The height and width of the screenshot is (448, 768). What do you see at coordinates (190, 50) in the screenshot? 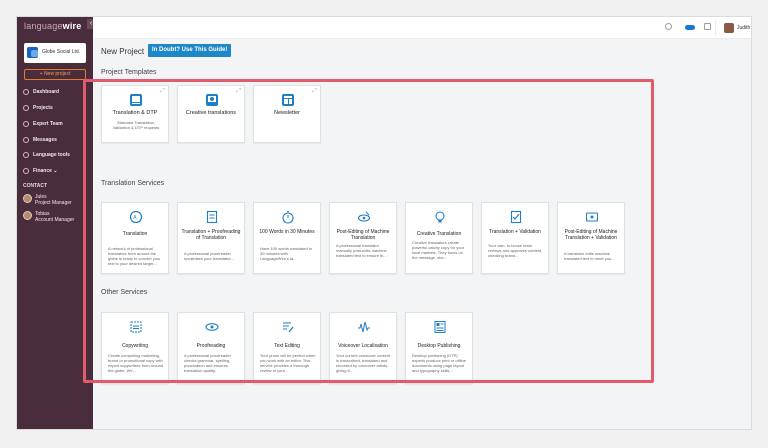
I see `guide-button: In Doubt? Use This Guide!` at bounding box center [190, 50].